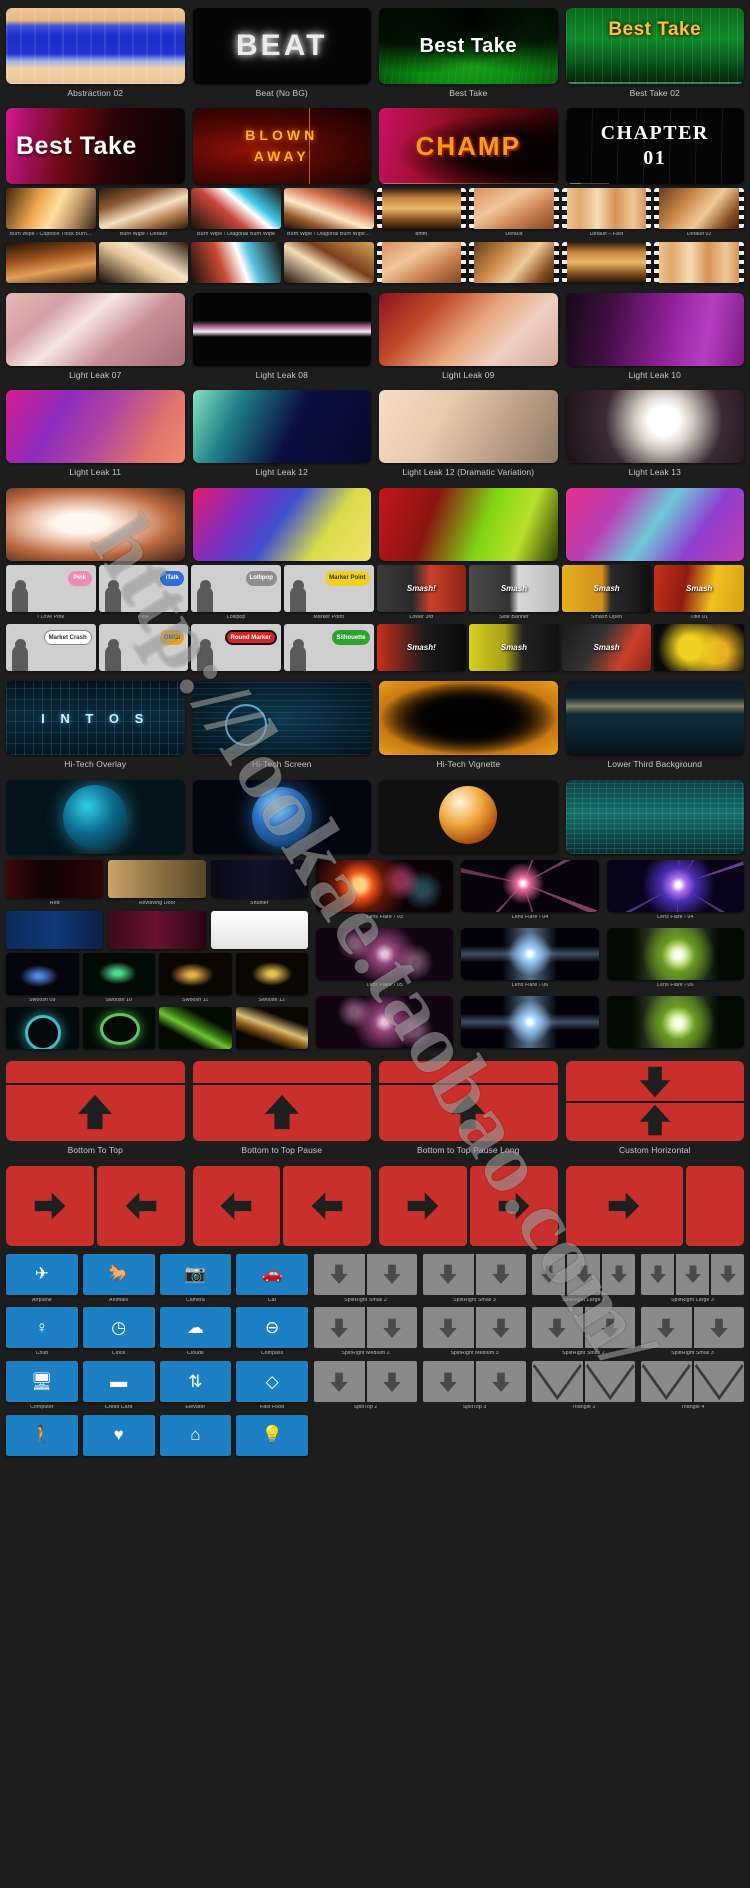  Describe the element at coordinates (42, 978) in the screenshot. I see `asset-cell: Swoosh 09` at that location.